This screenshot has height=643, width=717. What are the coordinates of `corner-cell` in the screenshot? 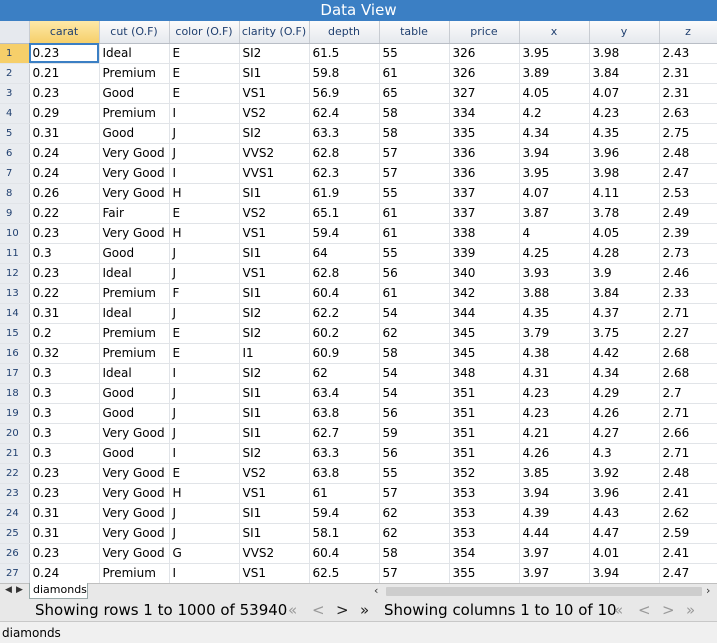 It's located at (15, 32).